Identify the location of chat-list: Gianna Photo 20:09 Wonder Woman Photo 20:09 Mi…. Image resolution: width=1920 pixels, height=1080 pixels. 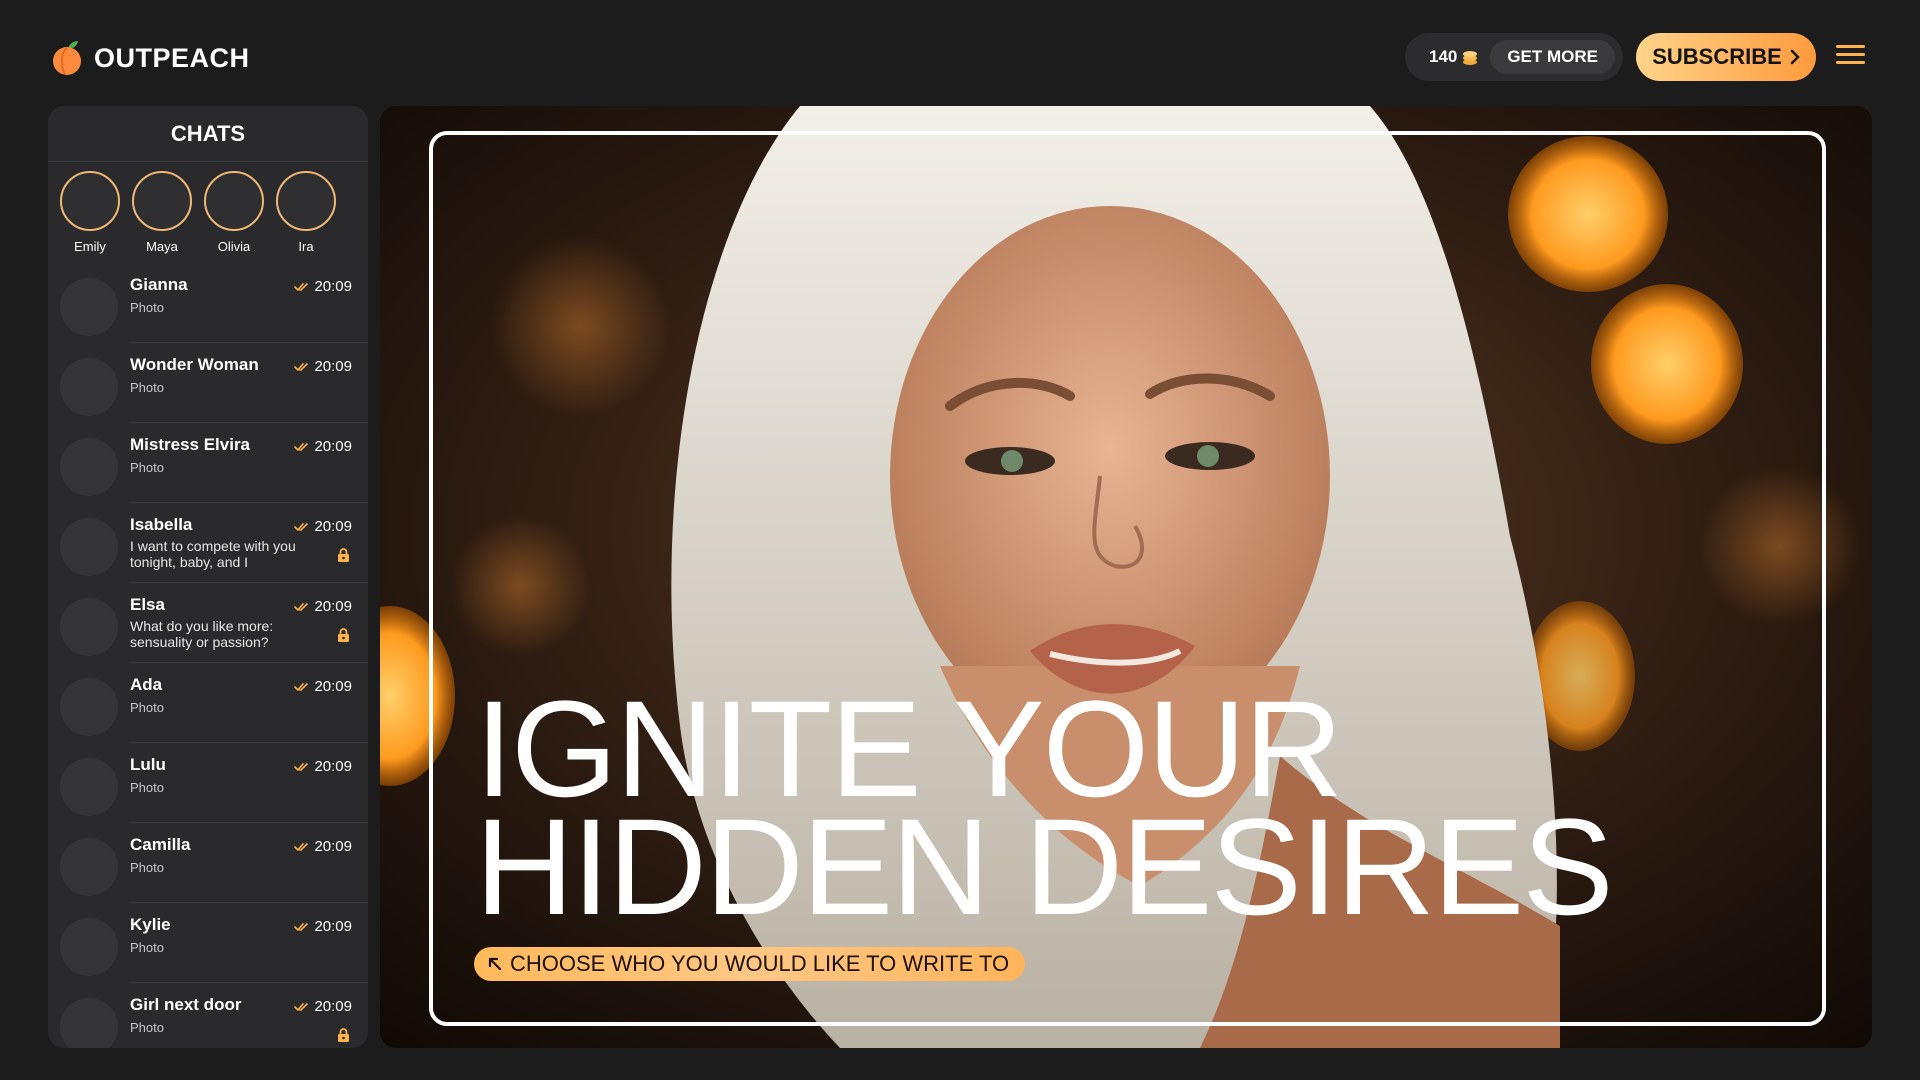
(208, 655).